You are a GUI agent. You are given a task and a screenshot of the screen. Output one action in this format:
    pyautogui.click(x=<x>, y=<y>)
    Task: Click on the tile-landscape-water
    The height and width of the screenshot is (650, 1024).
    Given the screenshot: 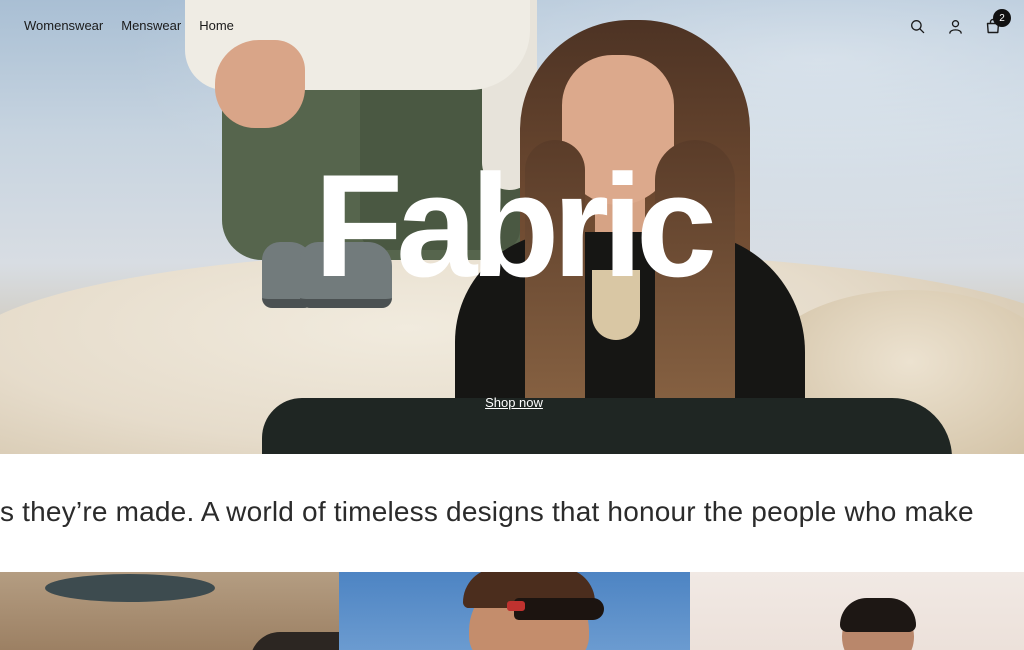 What is the action you would take?
    pyautogui.click(x=130, y=588)
    